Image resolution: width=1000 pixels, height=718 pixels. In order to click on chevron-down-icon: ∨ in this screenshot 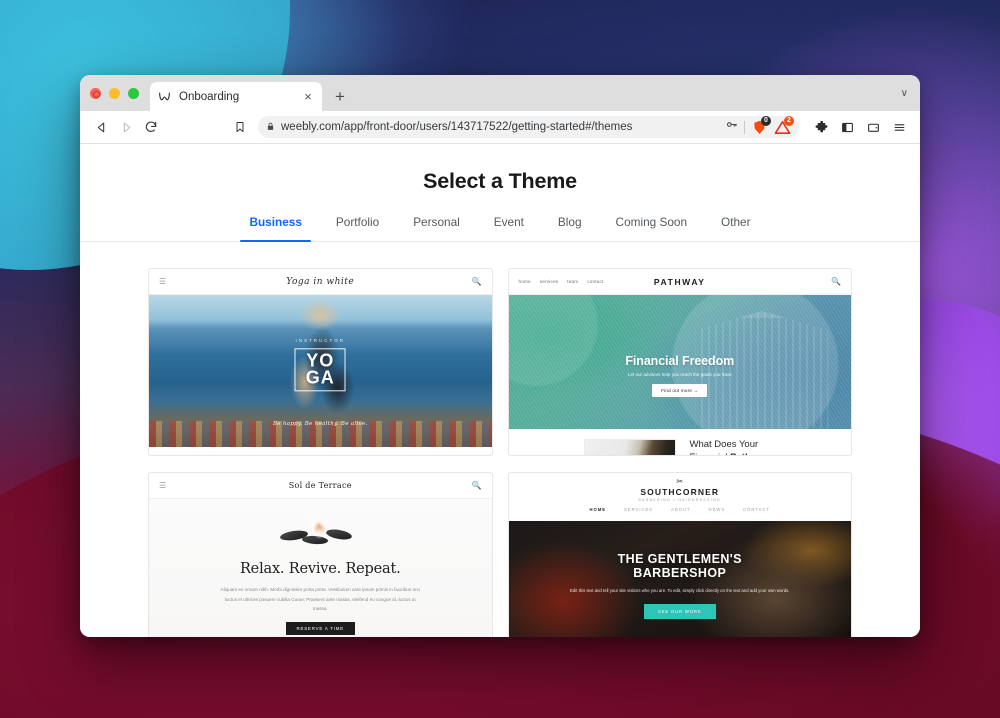, I will do `click(904, 93)`.